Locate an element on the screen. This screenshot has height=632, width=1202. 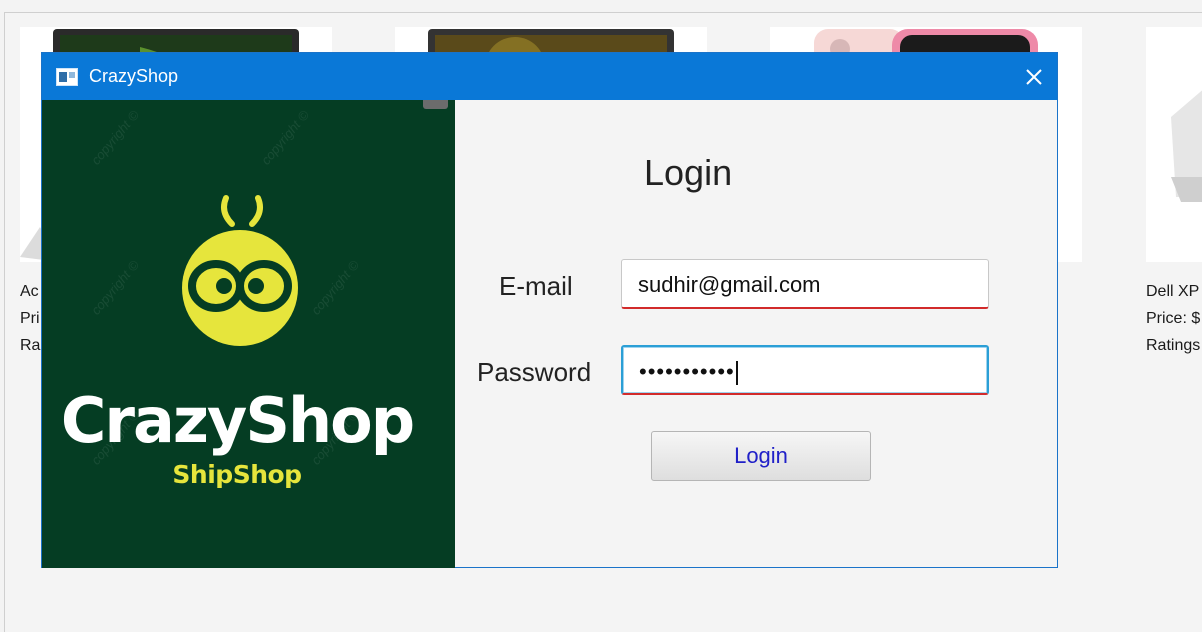
email-label: E-mail is located at coordinates (536, 286).